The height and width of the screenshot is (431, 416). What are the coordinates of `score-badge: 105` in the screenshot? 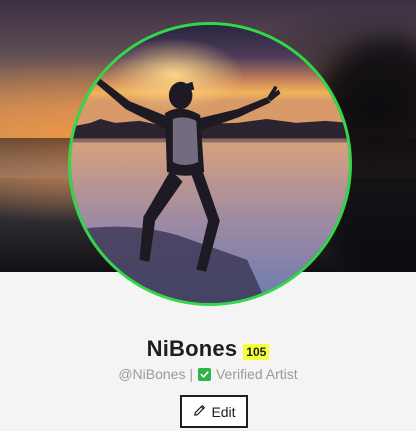 It's located at (256, 351).